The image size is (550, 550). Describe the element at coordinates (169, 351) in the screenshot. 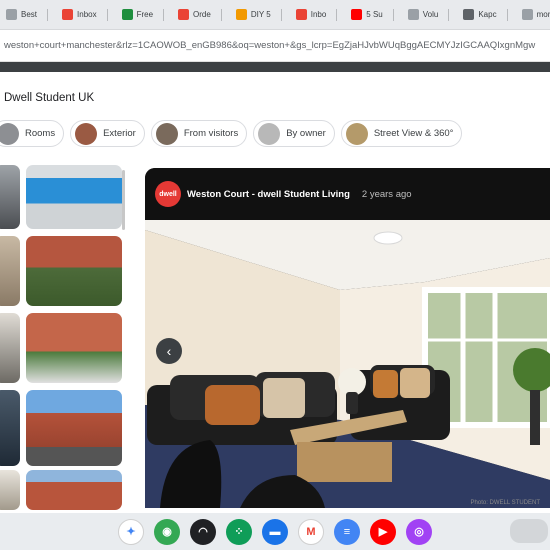

I see `previous-photo-button: ‹` at that location.